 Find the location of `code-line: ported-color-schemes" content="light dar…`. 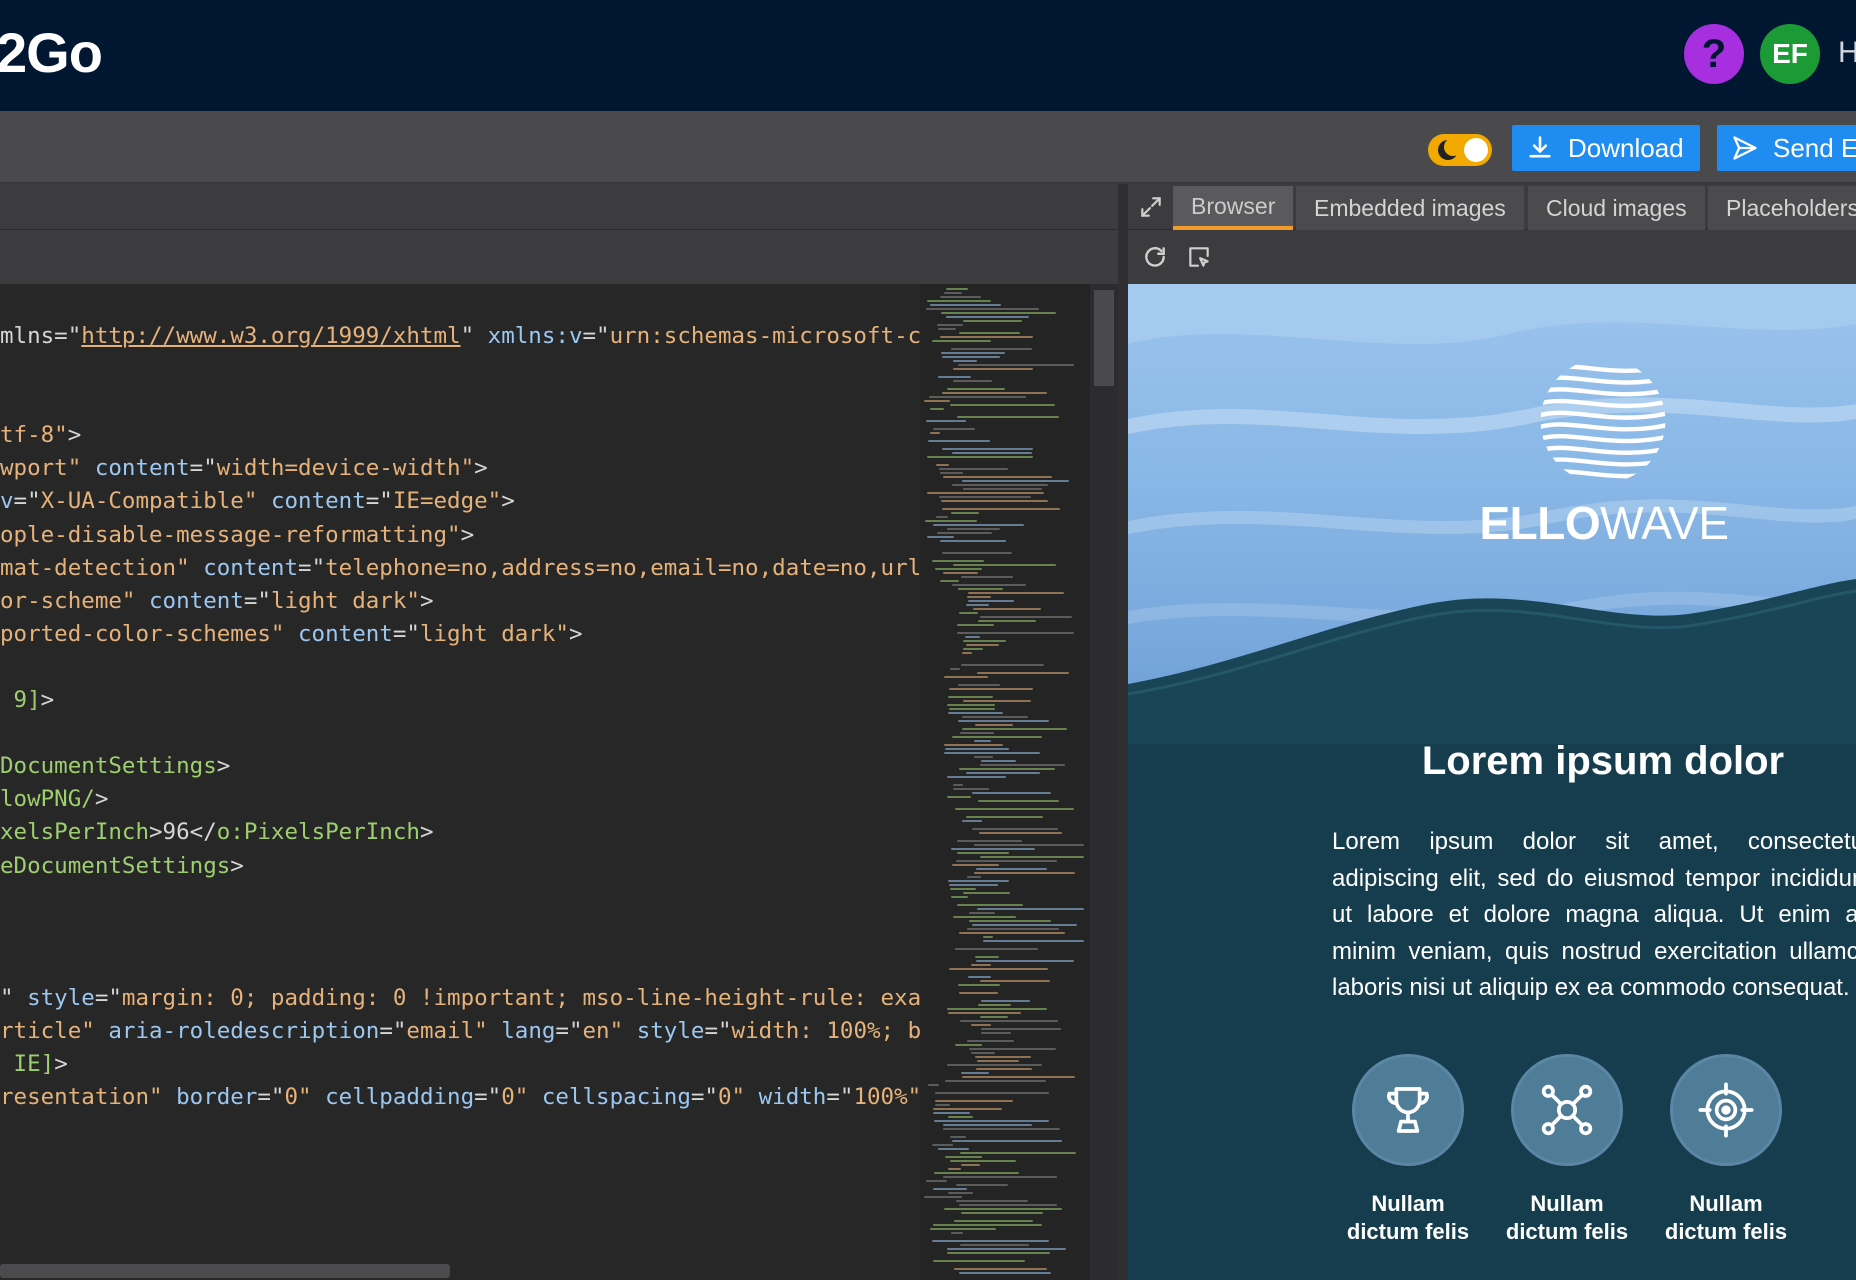

code-line: ported-color-schemes" content="light dar… is located at coordinates (460, 634).